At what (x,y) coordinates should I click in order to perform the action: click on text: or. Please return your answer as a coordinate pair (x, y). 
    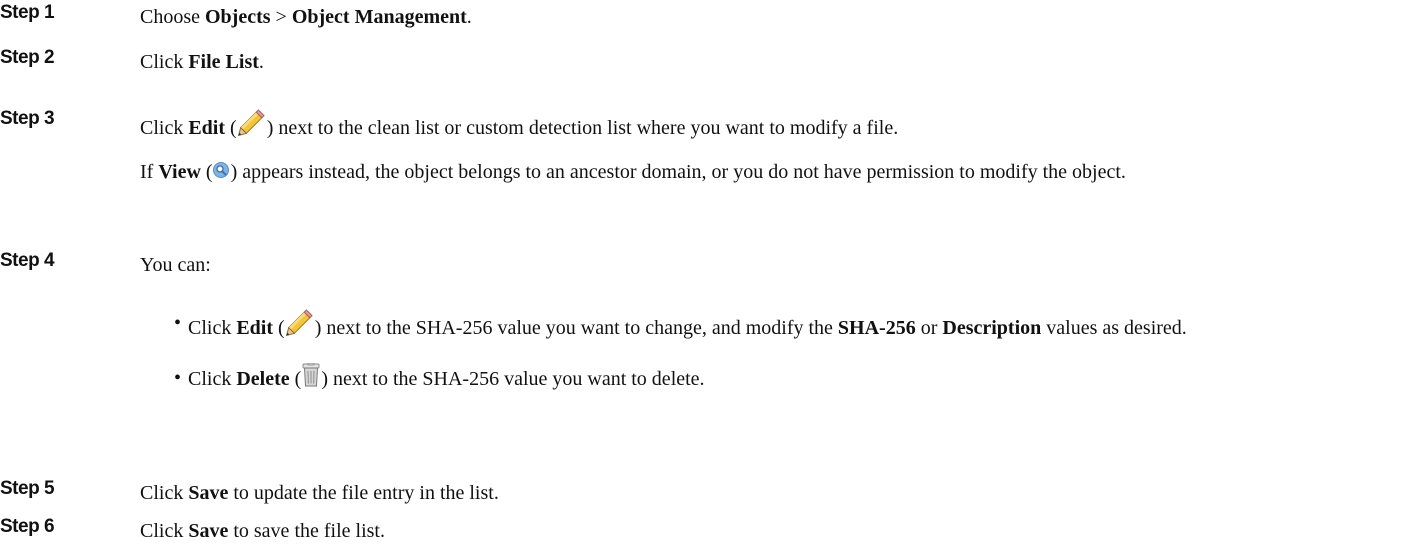
    Looking at the image, I should click on (929, 328).